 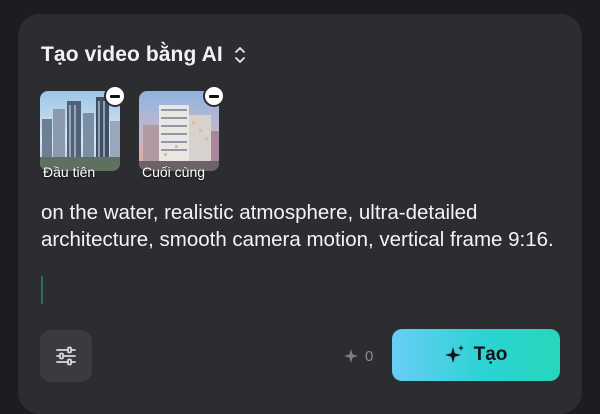 I want to click on generate-label: Tạo, so click(x=490, y=354).